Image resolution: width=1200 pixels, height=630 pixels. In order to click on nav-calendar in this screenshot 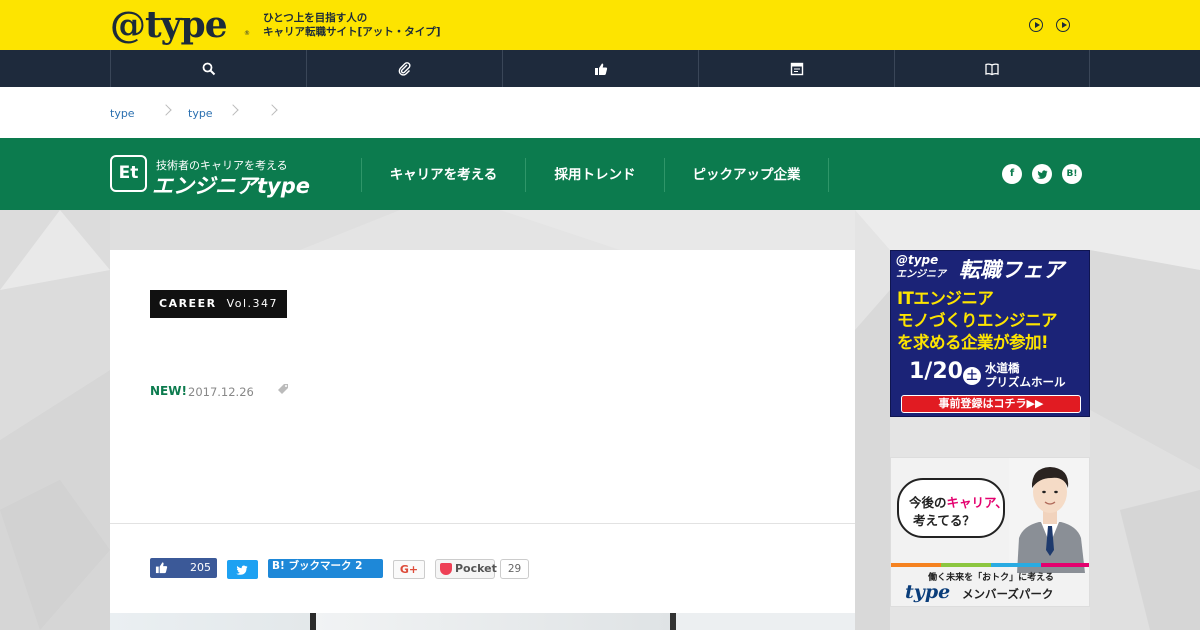, I will do `click(796, 68)`.